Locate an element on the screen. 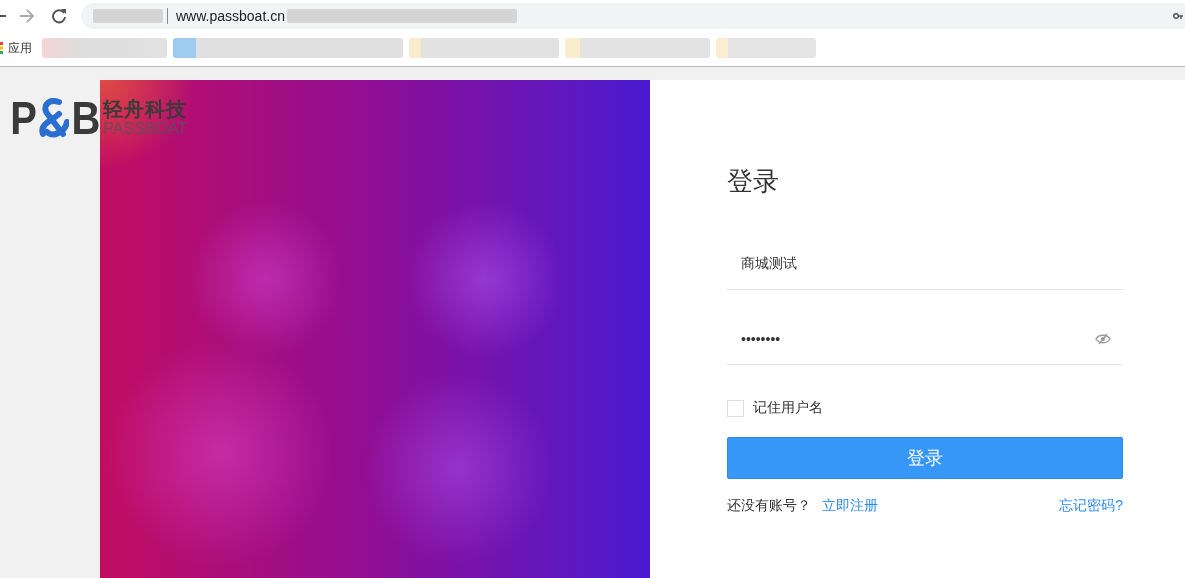 This screenshot has height=578, width=1185. apps-icon is located at coordinates (2, 48).